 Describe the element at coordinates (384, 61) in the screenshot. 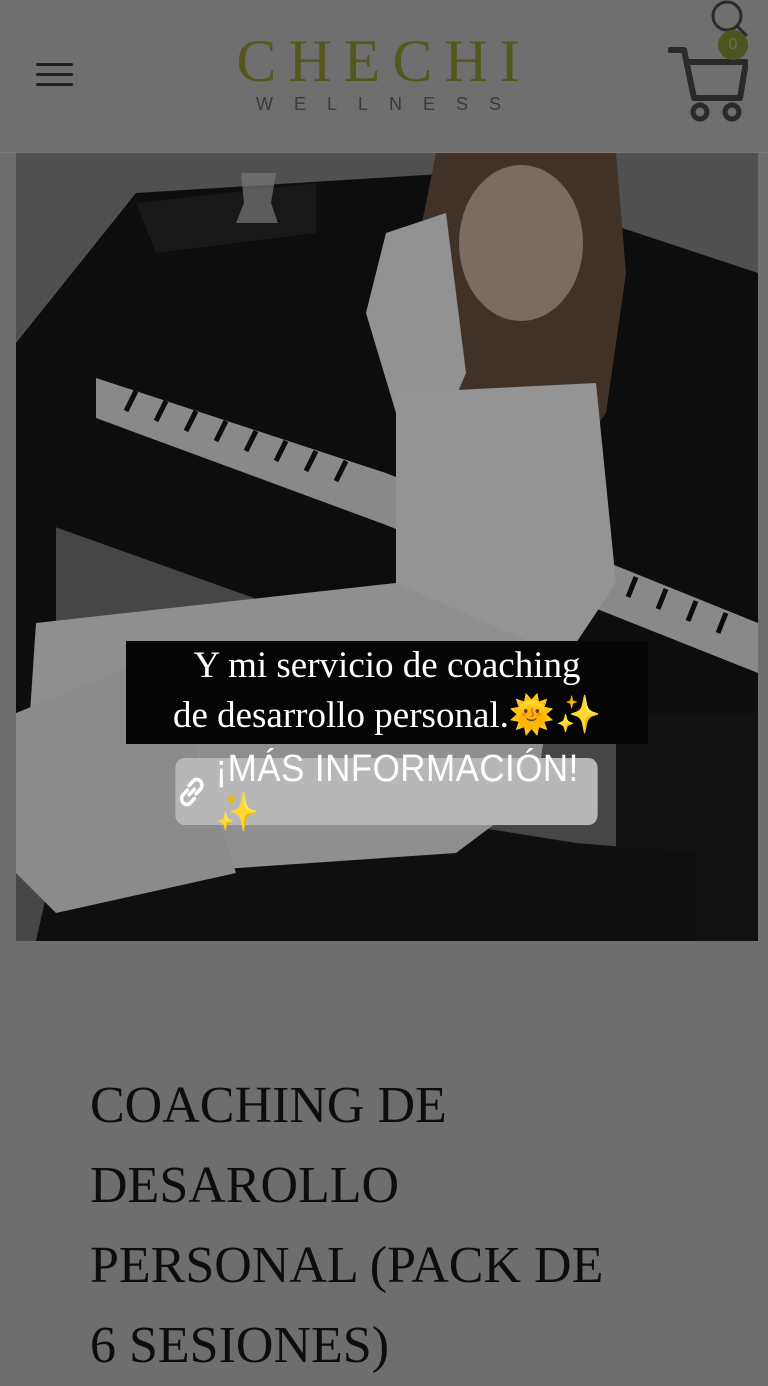

I see `logo-brand: CHECHI` at that location.